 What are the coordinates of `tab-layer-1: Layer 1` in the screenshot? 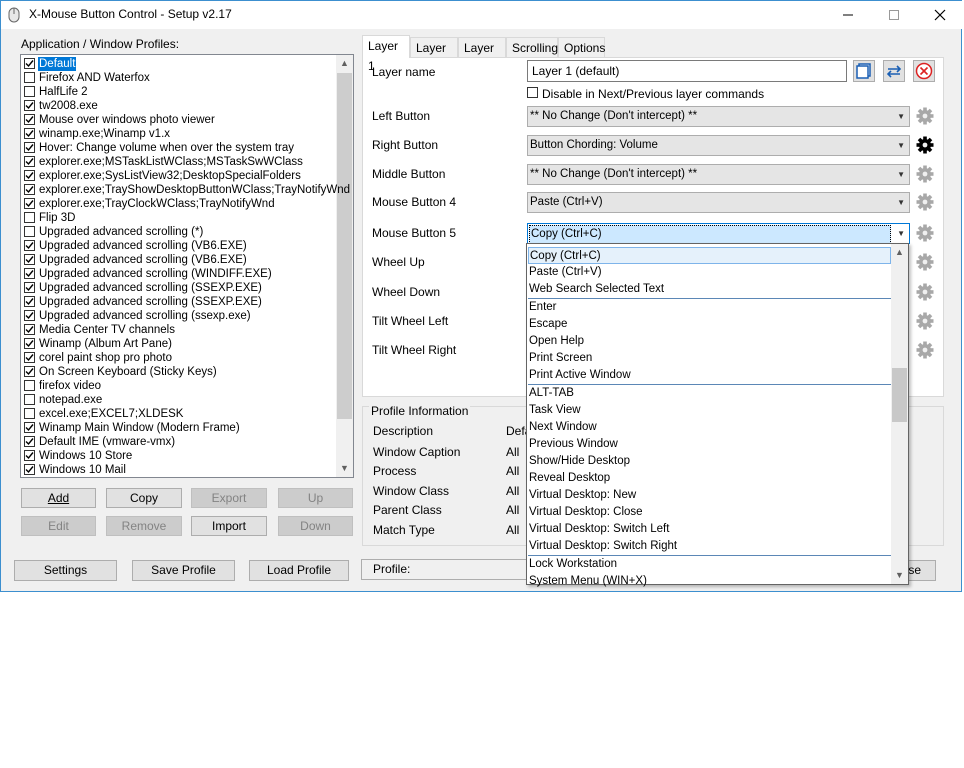 It's located at (386, 54).